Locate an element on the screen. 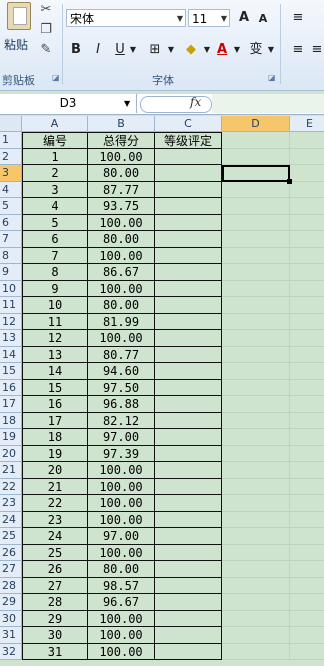 This screenshot has width=324, height=666. cell-a1: 编号 is located at coordinates (55, 140).